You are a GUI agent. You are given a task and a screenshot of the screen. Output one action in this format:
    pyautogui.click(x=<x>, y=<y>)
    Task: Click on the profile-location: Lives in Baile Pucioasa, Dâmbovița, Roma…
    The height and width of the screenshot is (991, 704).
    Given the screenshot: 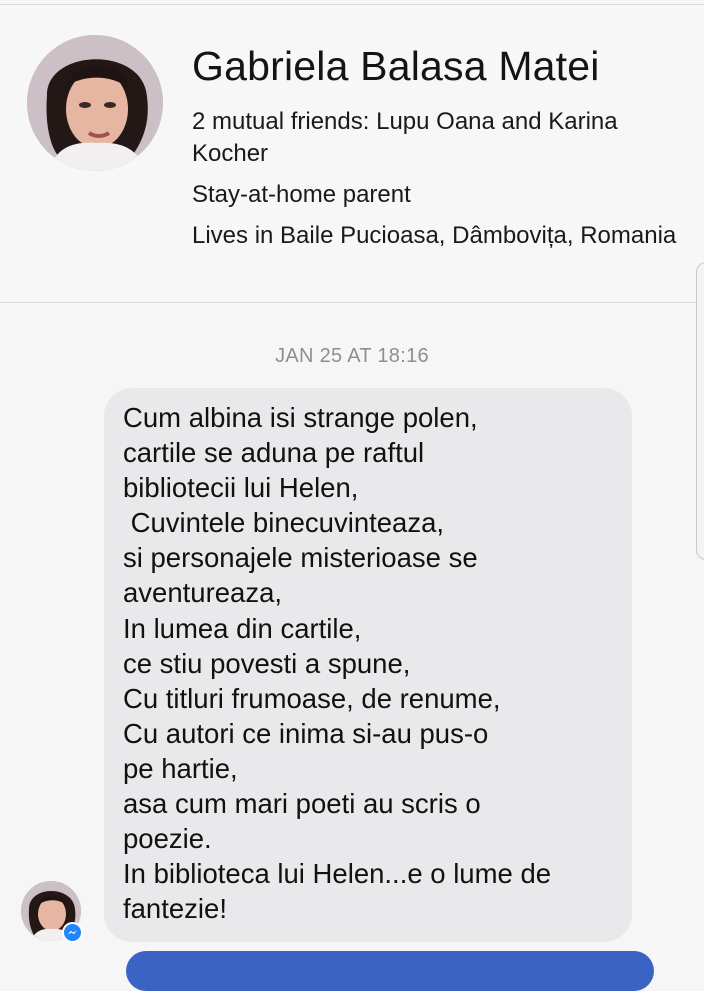 What is the action you would take?
    pyautogui.click(x=434, y=235)
    